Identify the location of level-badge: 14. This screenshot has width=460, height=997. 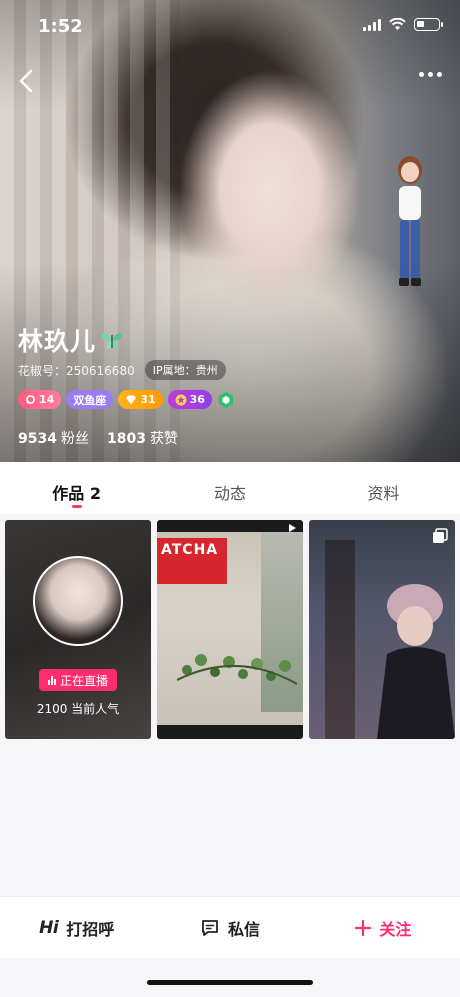
(40, 399).